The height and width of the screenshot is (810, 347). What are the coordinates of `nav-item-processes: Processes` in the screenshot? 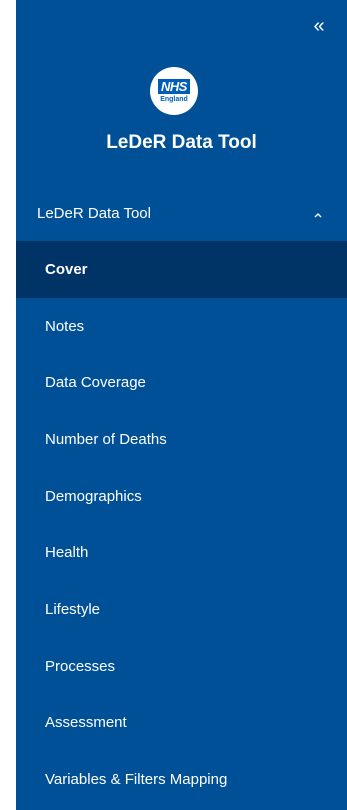 It's located at (181, 666).